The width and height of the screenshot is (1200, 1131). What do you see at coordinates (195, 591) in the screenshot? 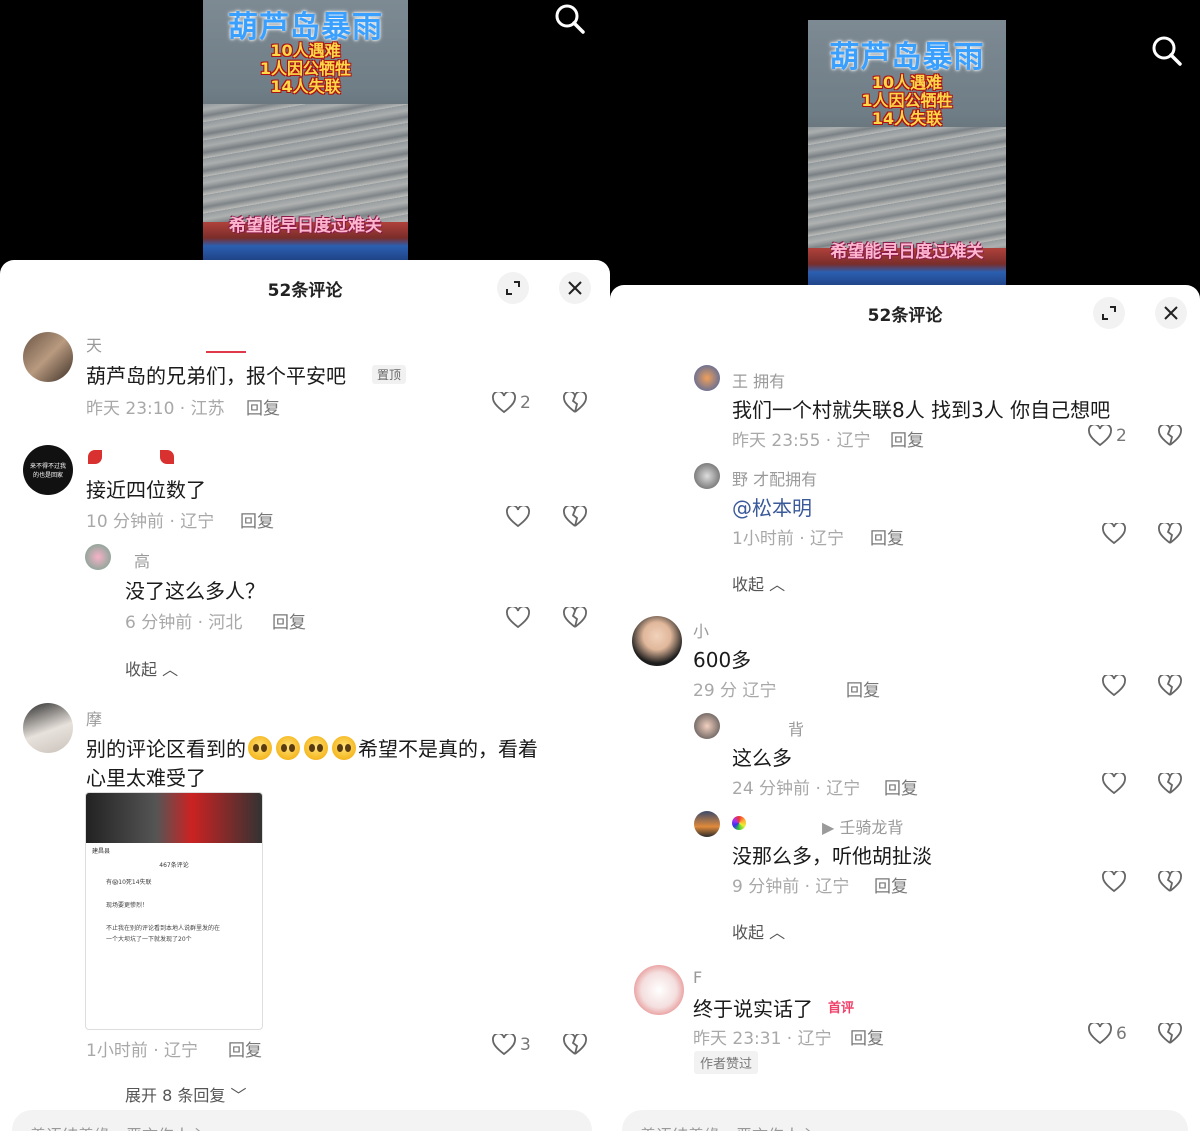
I see `comment-text: 没了这么多人？` at bounding box center [195, 591].